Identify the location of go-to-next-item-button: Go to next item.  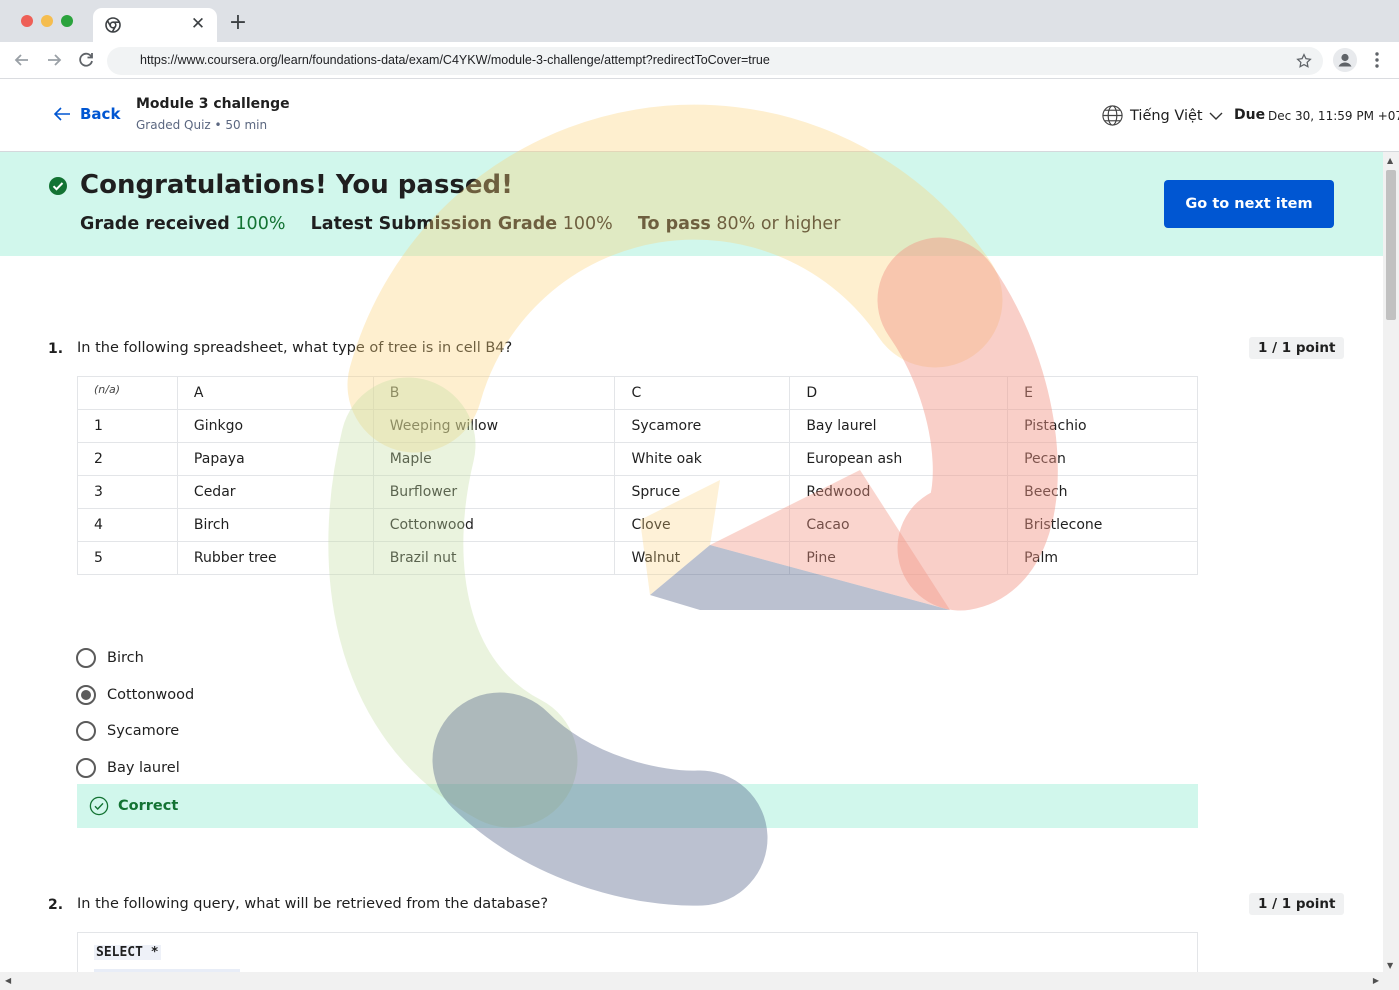
(1249, 204).